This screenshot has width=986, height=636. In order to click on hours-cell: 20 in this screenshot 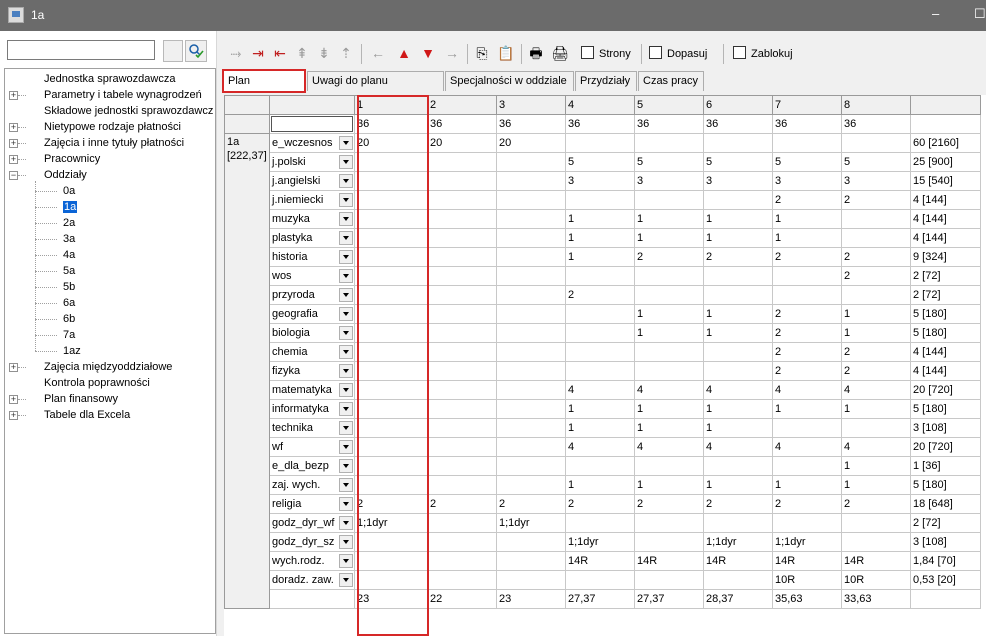, I will do `click(462, 143)`.